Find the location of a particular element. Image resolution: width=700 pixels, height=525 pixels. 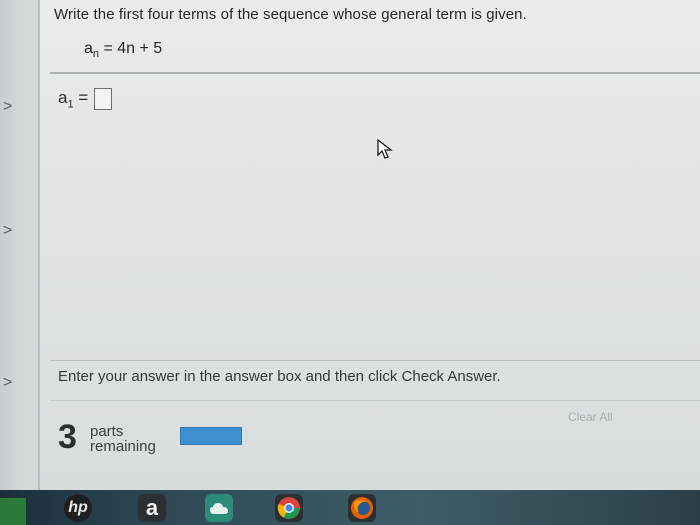

cloud-app-icon is located at coordinates (219, 508).